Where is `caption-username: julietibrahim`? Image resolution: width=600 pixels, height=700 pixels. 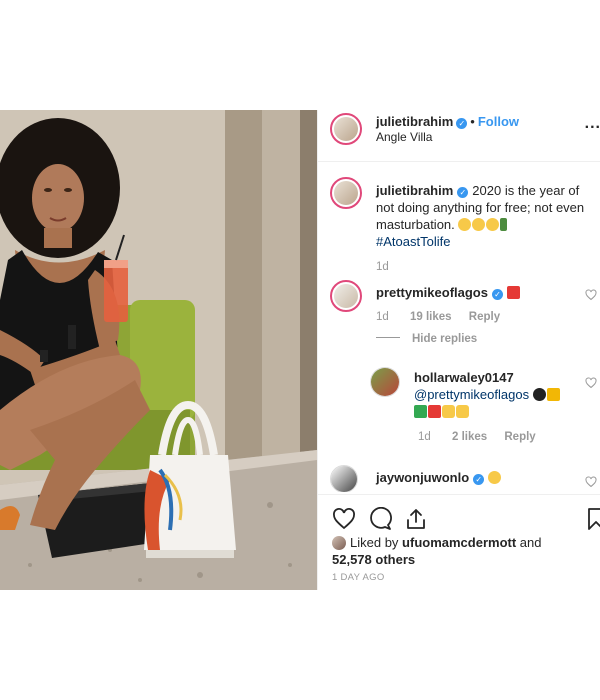
caption-username: julietibrahim is located at coordinates (414, 190).